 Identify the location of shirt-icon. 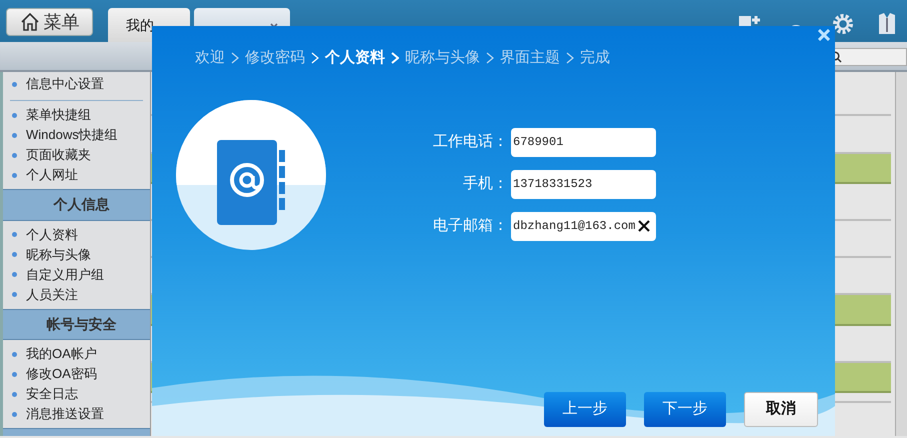
(887, 24).